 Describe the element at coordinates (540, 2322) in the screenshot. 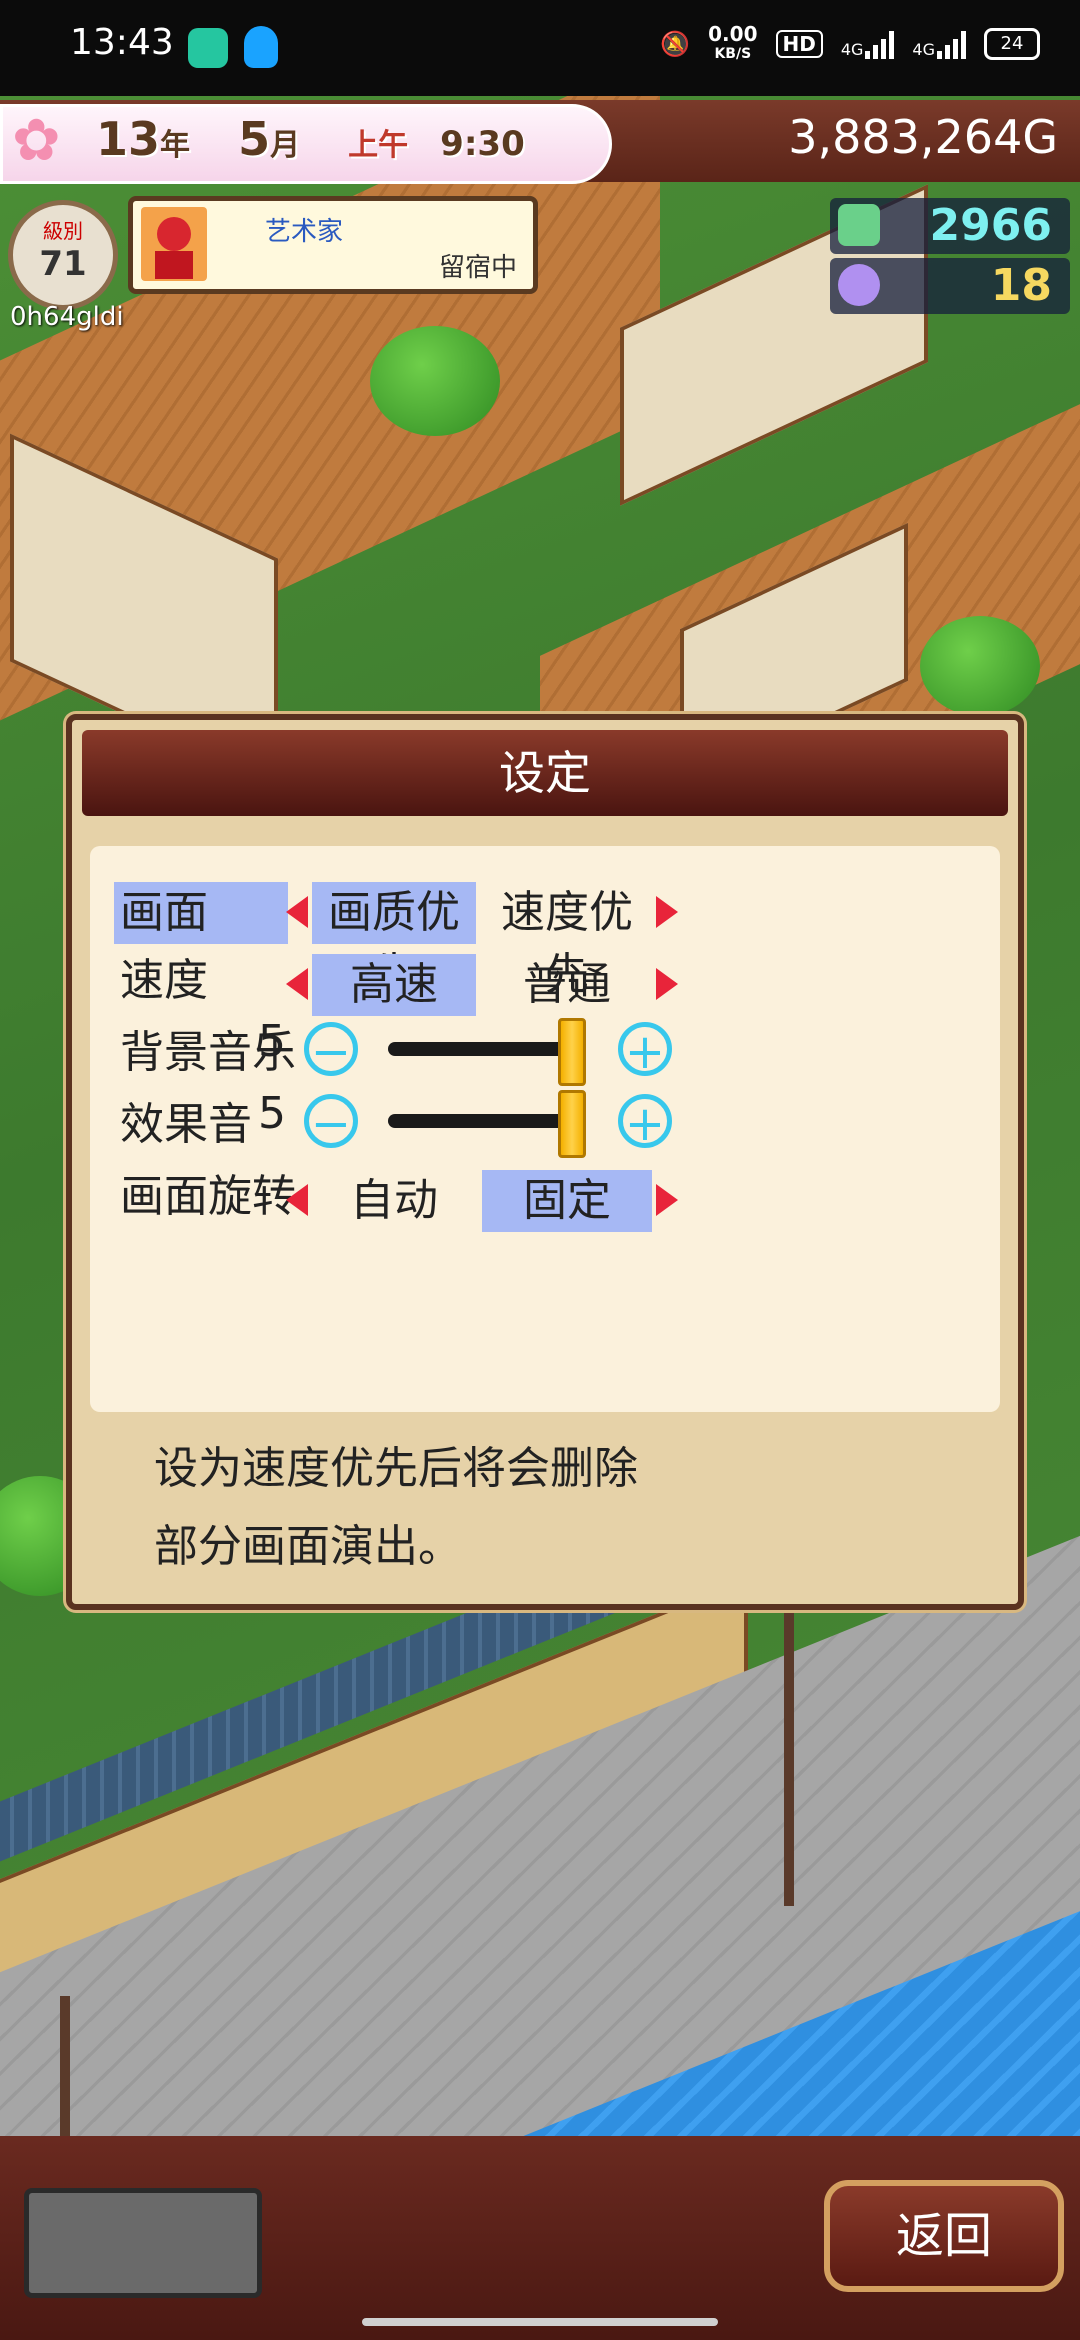

I see `home-indicator` at that location.